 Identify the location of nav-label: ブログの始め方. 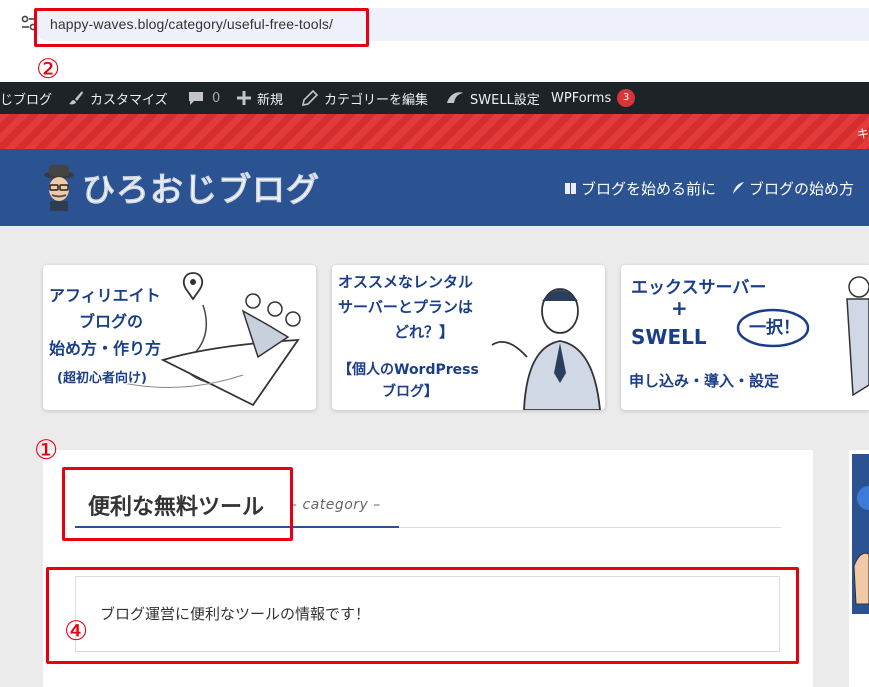
(802, 188).